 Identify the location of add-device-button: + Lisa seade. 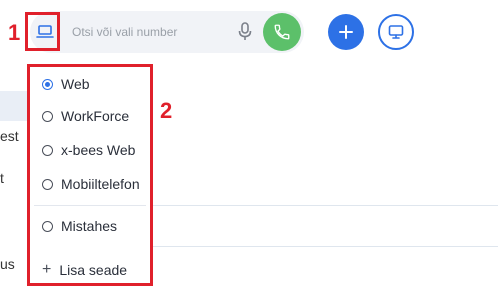
(84, 270).